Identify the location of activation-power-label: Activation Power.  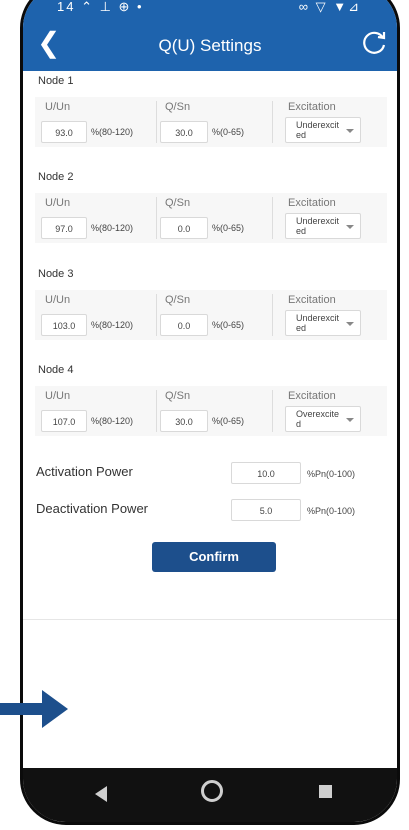
(84, 471).